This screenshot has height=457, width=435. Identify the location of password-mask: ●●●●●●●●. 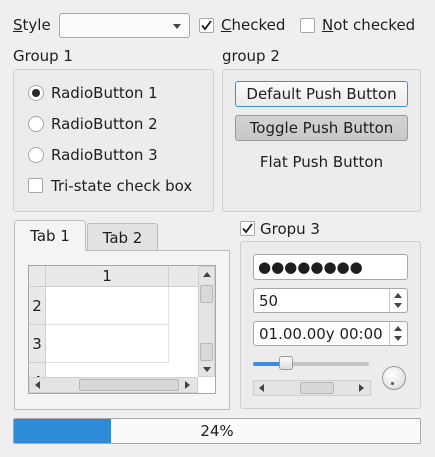
(310, 267).